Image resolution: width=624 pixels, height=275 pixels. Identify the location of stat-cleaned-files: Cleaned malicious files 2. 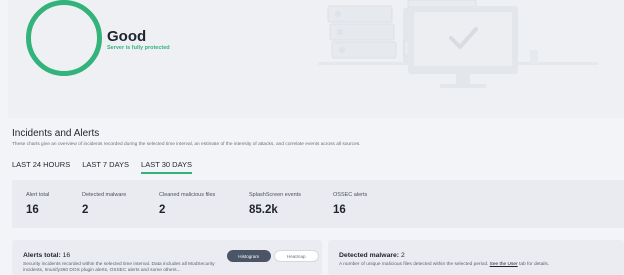
(187, 204).